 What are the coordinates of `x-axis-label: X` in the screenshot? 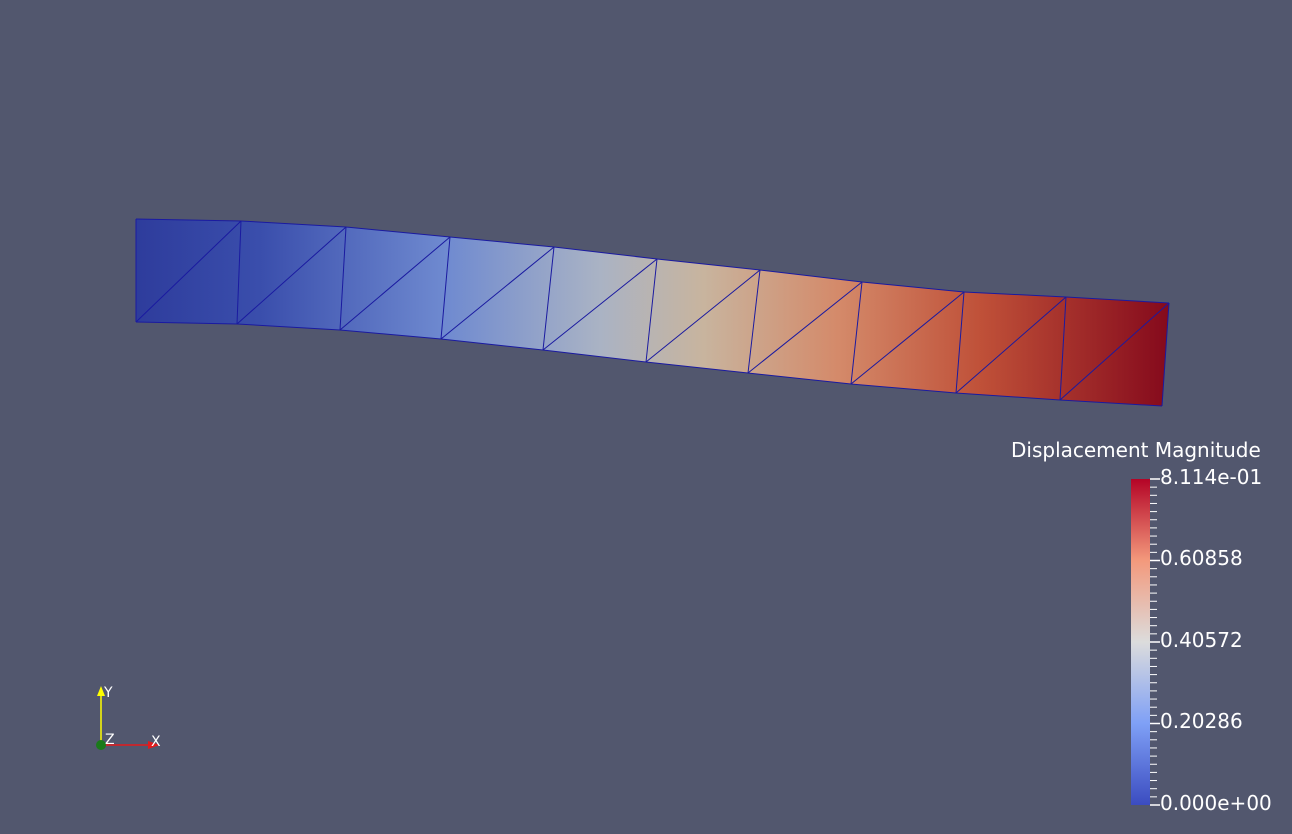 It's located at (156, 742).